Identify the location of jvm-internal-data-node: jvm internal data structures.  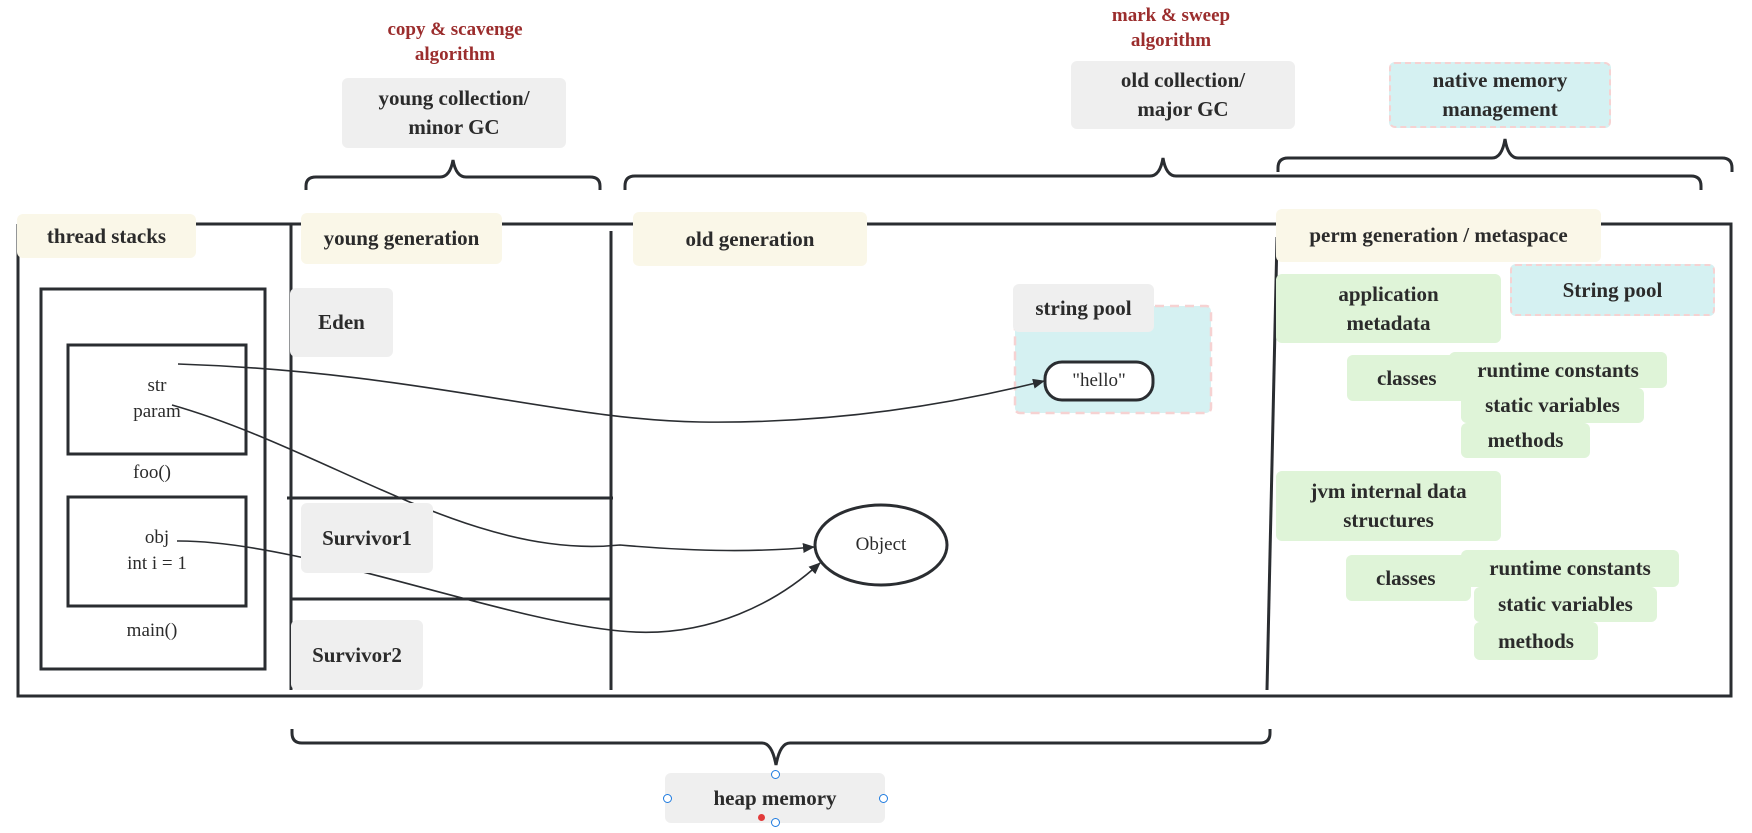
(1388, 506).